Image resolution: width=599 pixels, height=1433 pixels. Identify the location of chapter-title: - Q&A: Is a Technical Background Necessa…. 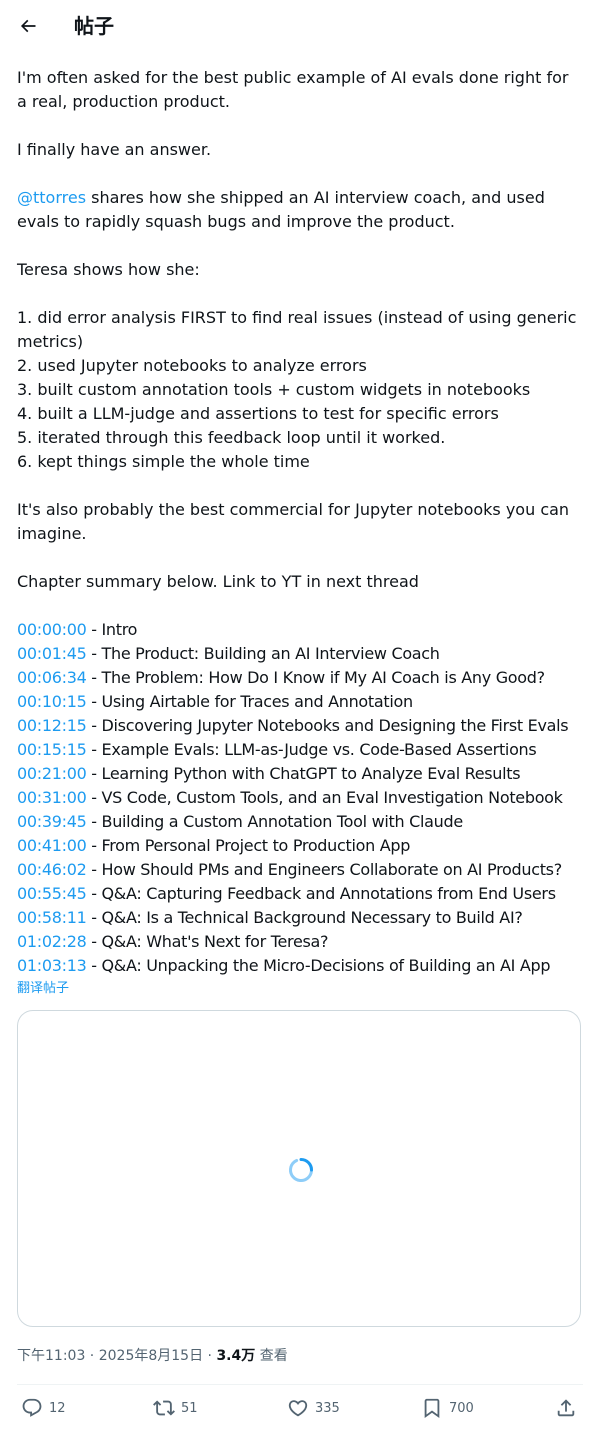
(304, 917).